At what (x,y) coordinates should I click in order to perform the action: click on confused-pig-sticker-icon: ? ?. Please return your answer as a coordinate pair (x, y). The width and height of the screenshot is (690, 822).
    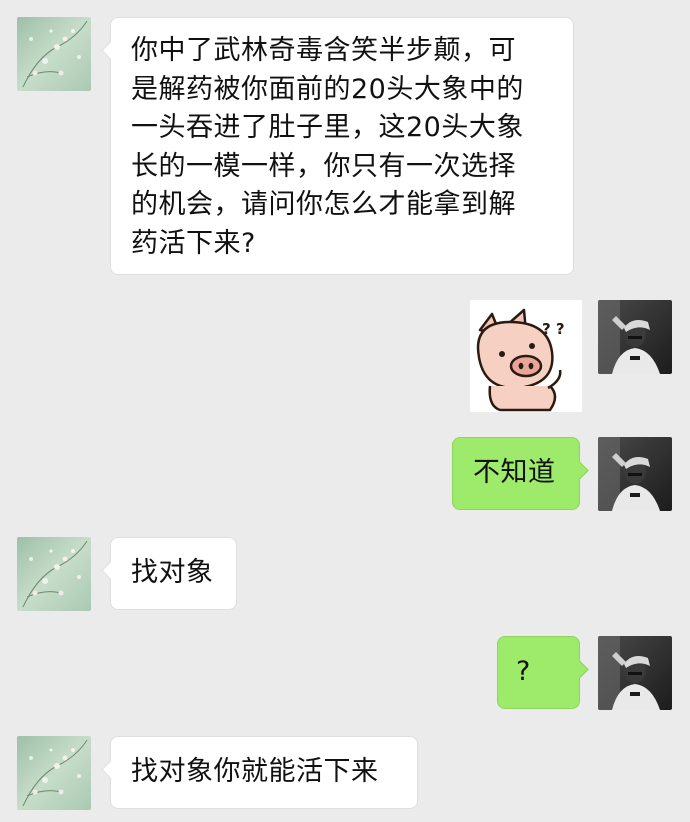
    Looking at the image, I should click on (526, 356).